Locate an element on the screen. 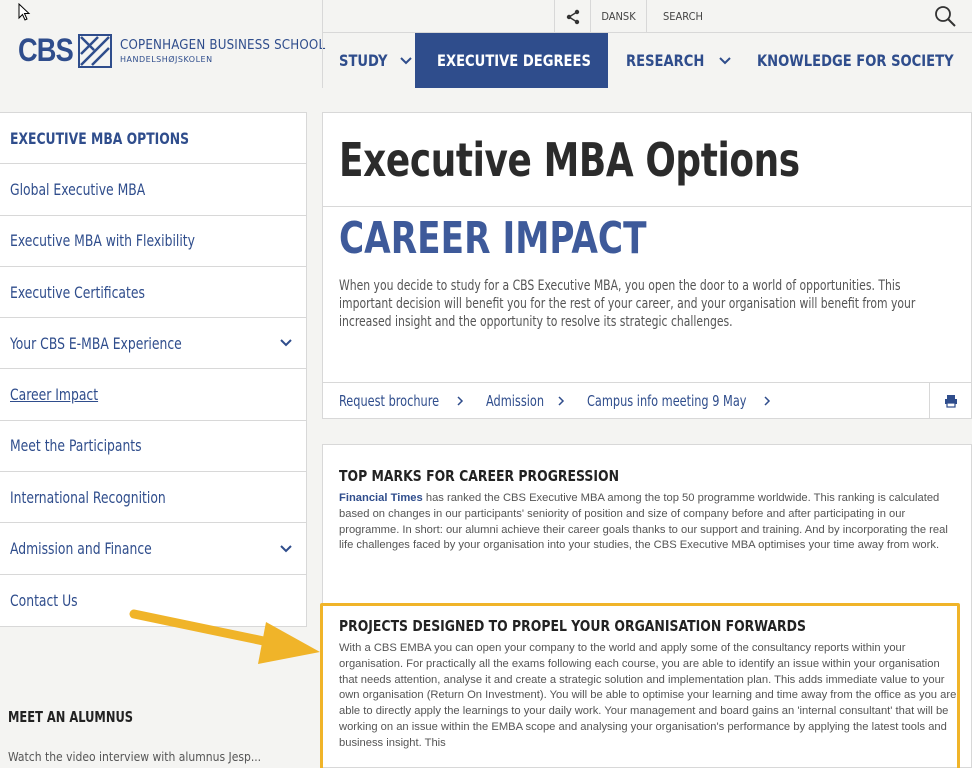  page-title: Executive MBA Options is located at coordinates (647, 160).